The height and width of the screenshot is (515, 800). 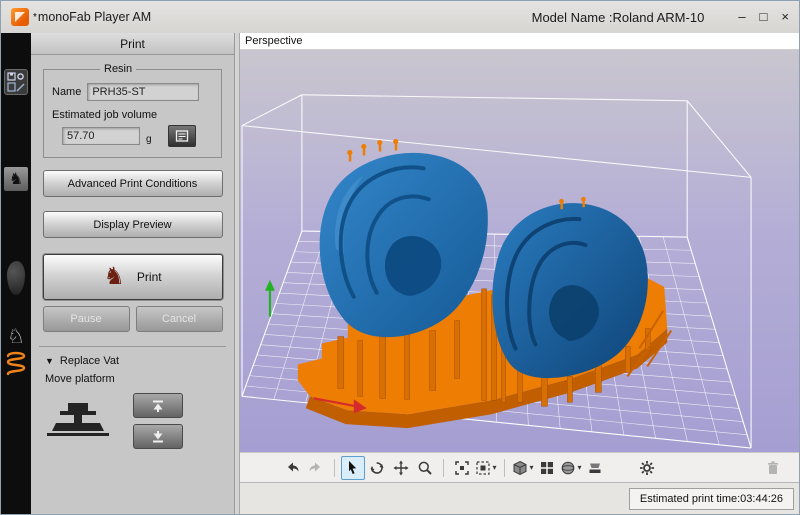 I want to click on platform-down-button, so click(x=158, y=436).